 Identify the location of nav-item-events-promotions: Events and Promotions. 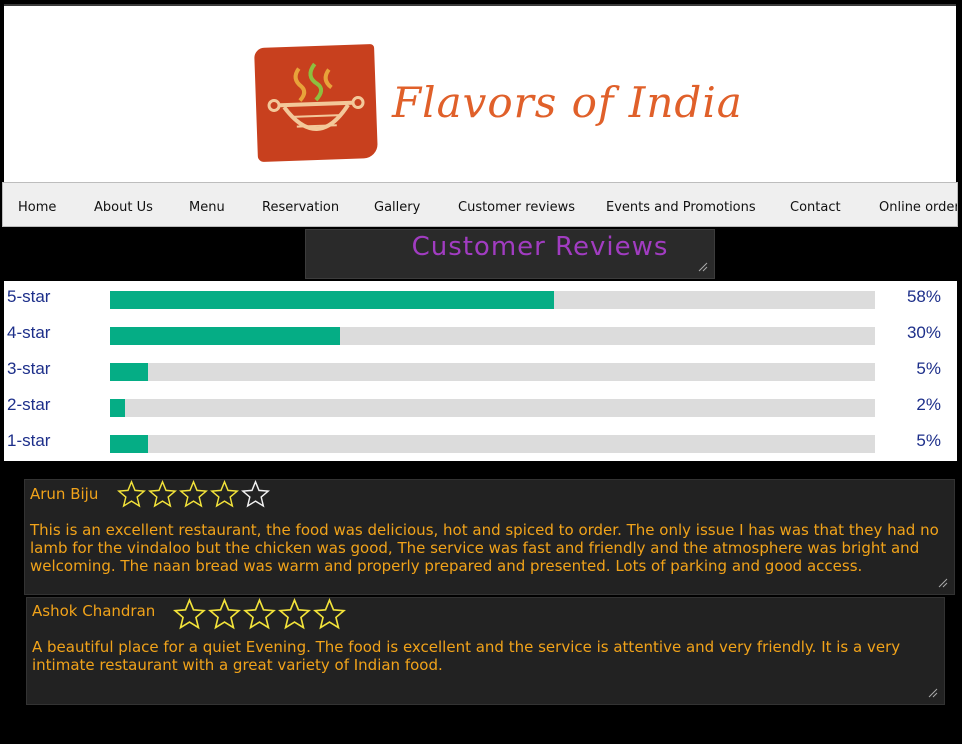
(681, 207).